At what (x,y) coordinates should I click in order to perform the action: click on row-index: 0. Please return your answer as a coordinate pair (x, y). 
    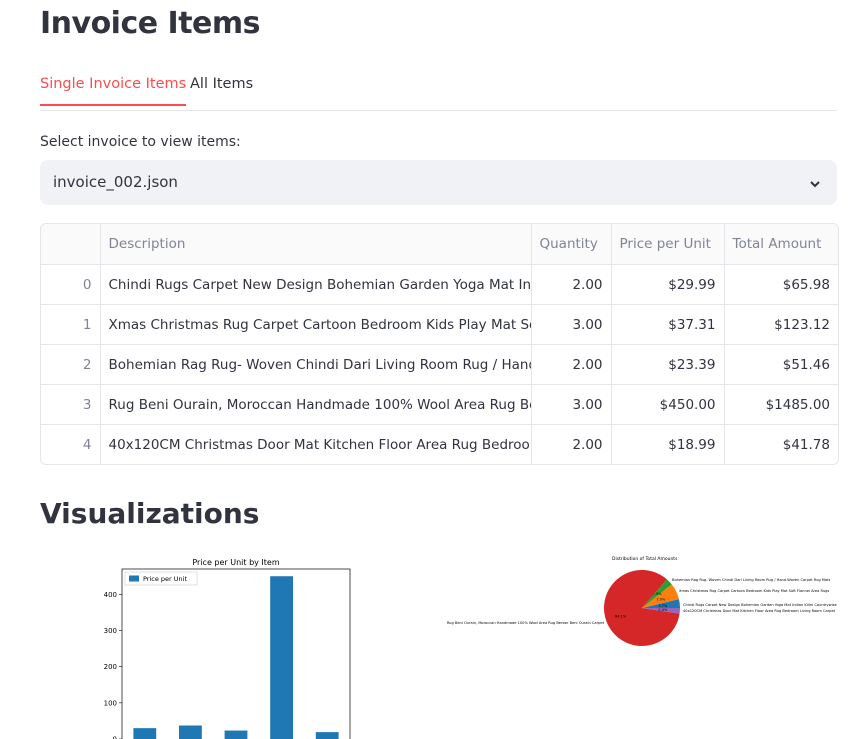
    Looking at the image, I should click on (71, 284).